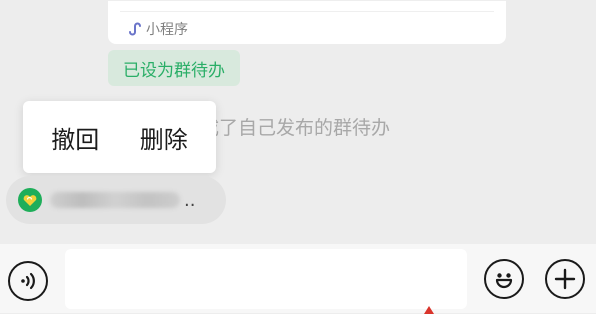  I want to click on group-todo-badge: 已设为群待办, so click(174, 68).